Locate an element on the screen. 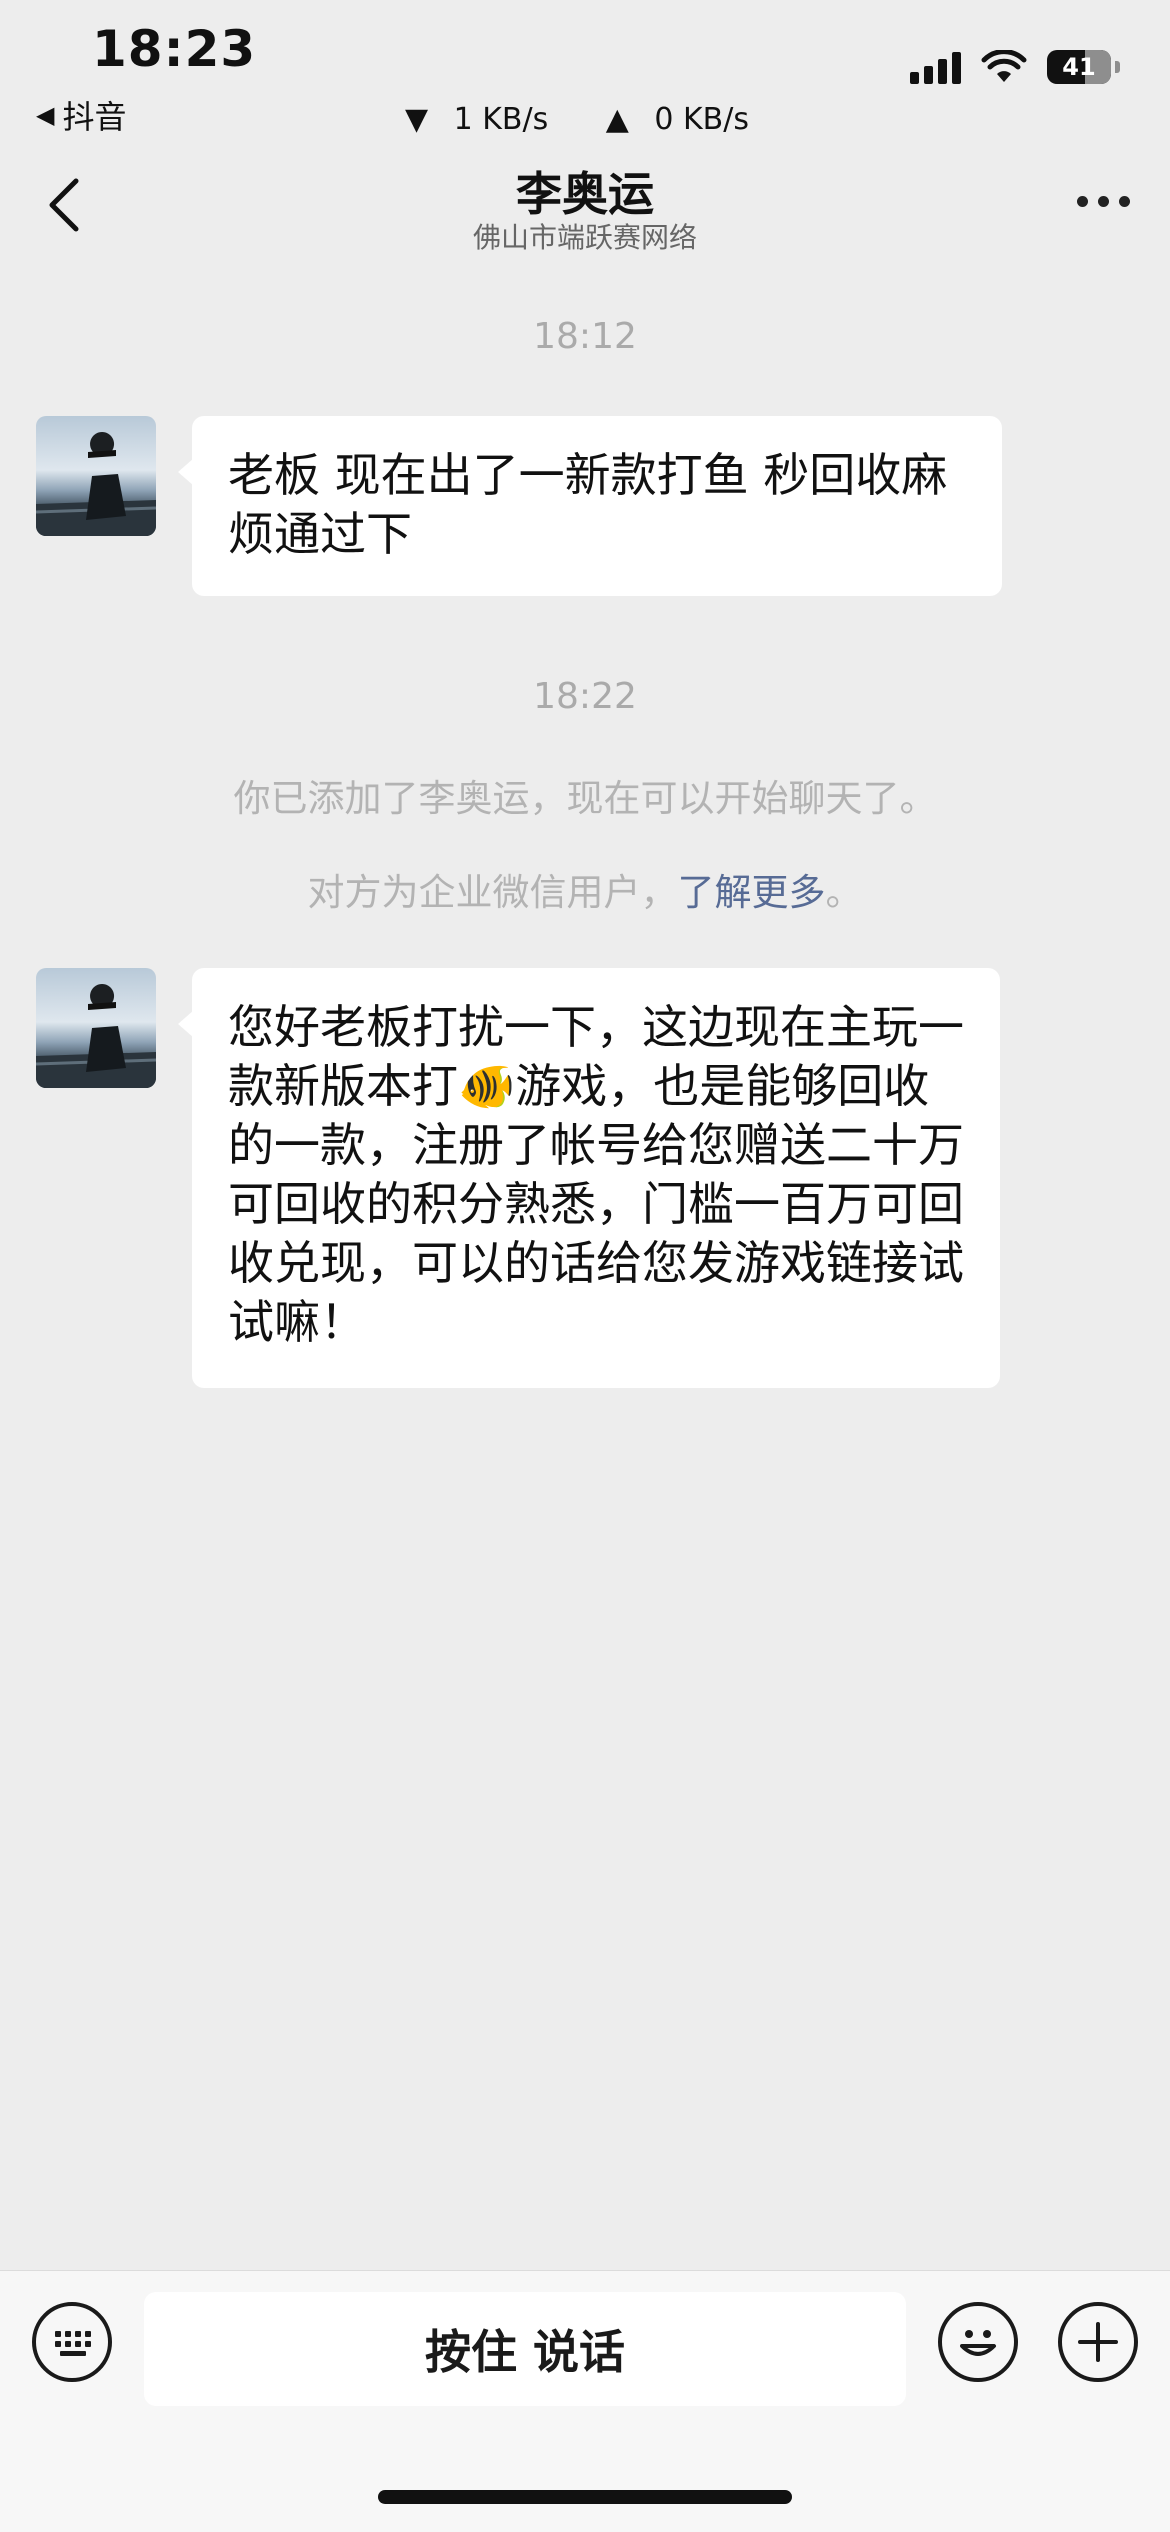 This screenshot has height=2532, width=1170. message-time-divider: 18:22 is located at coordinates (585, 696).